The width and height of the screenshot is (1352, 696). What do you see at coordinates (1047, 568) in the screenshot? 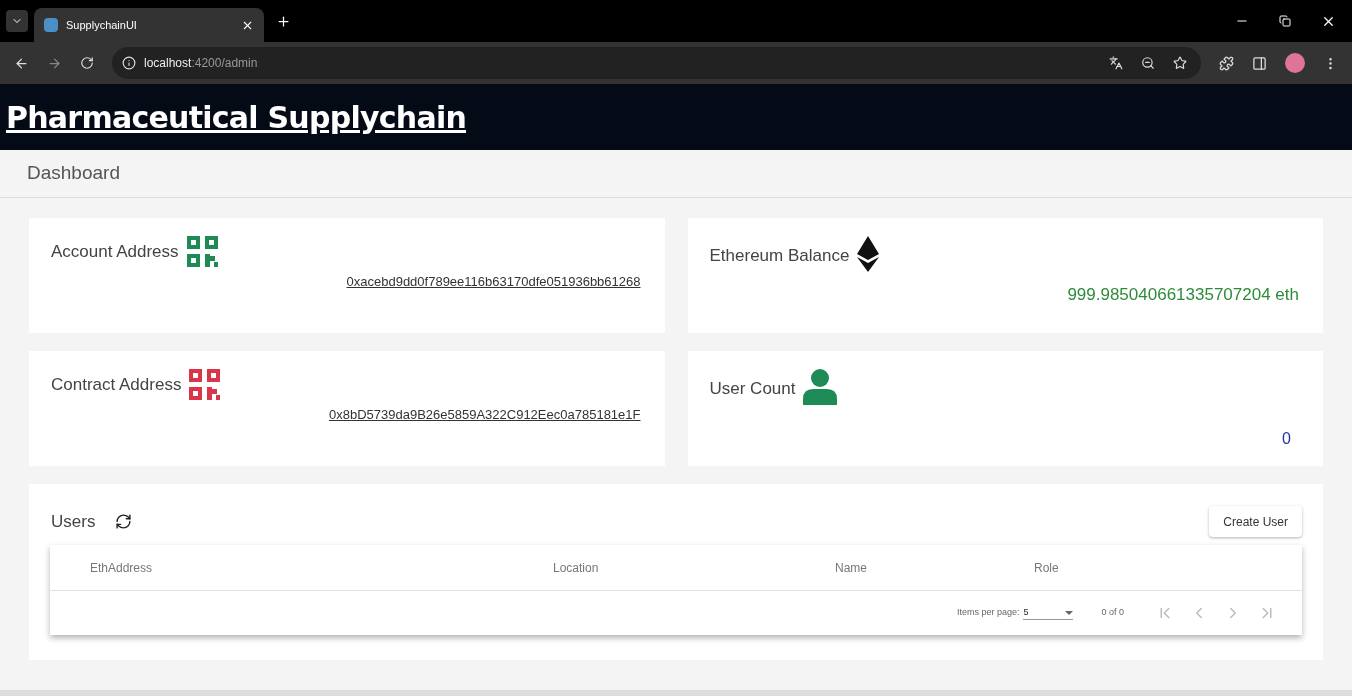
I see `column-header: Role` at bounding box center [1047, 568].